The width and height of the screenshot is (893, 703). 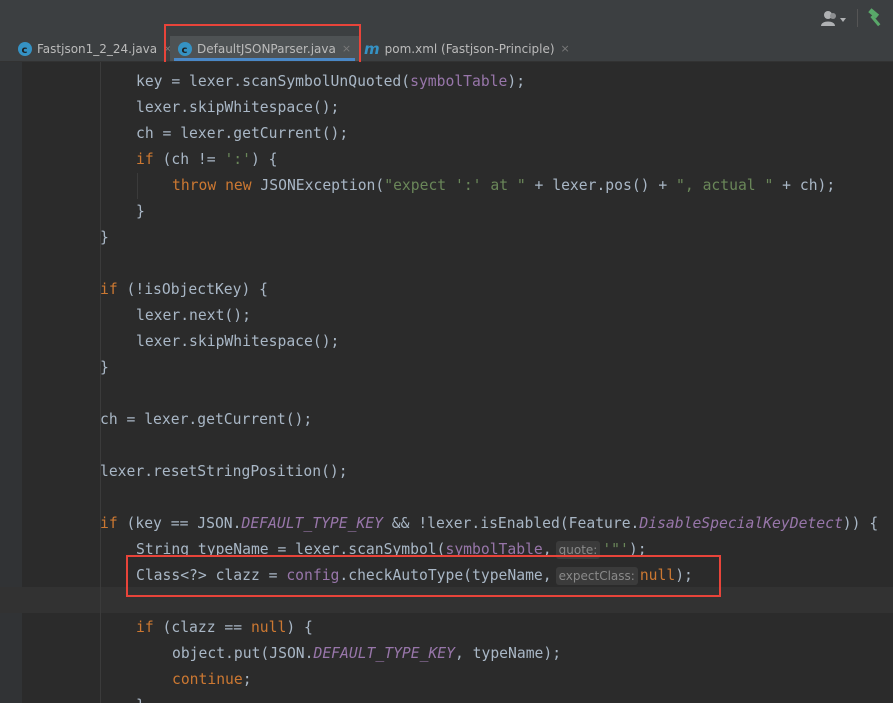 I want to click on close-icon: ×, so click(x=565, y=48).